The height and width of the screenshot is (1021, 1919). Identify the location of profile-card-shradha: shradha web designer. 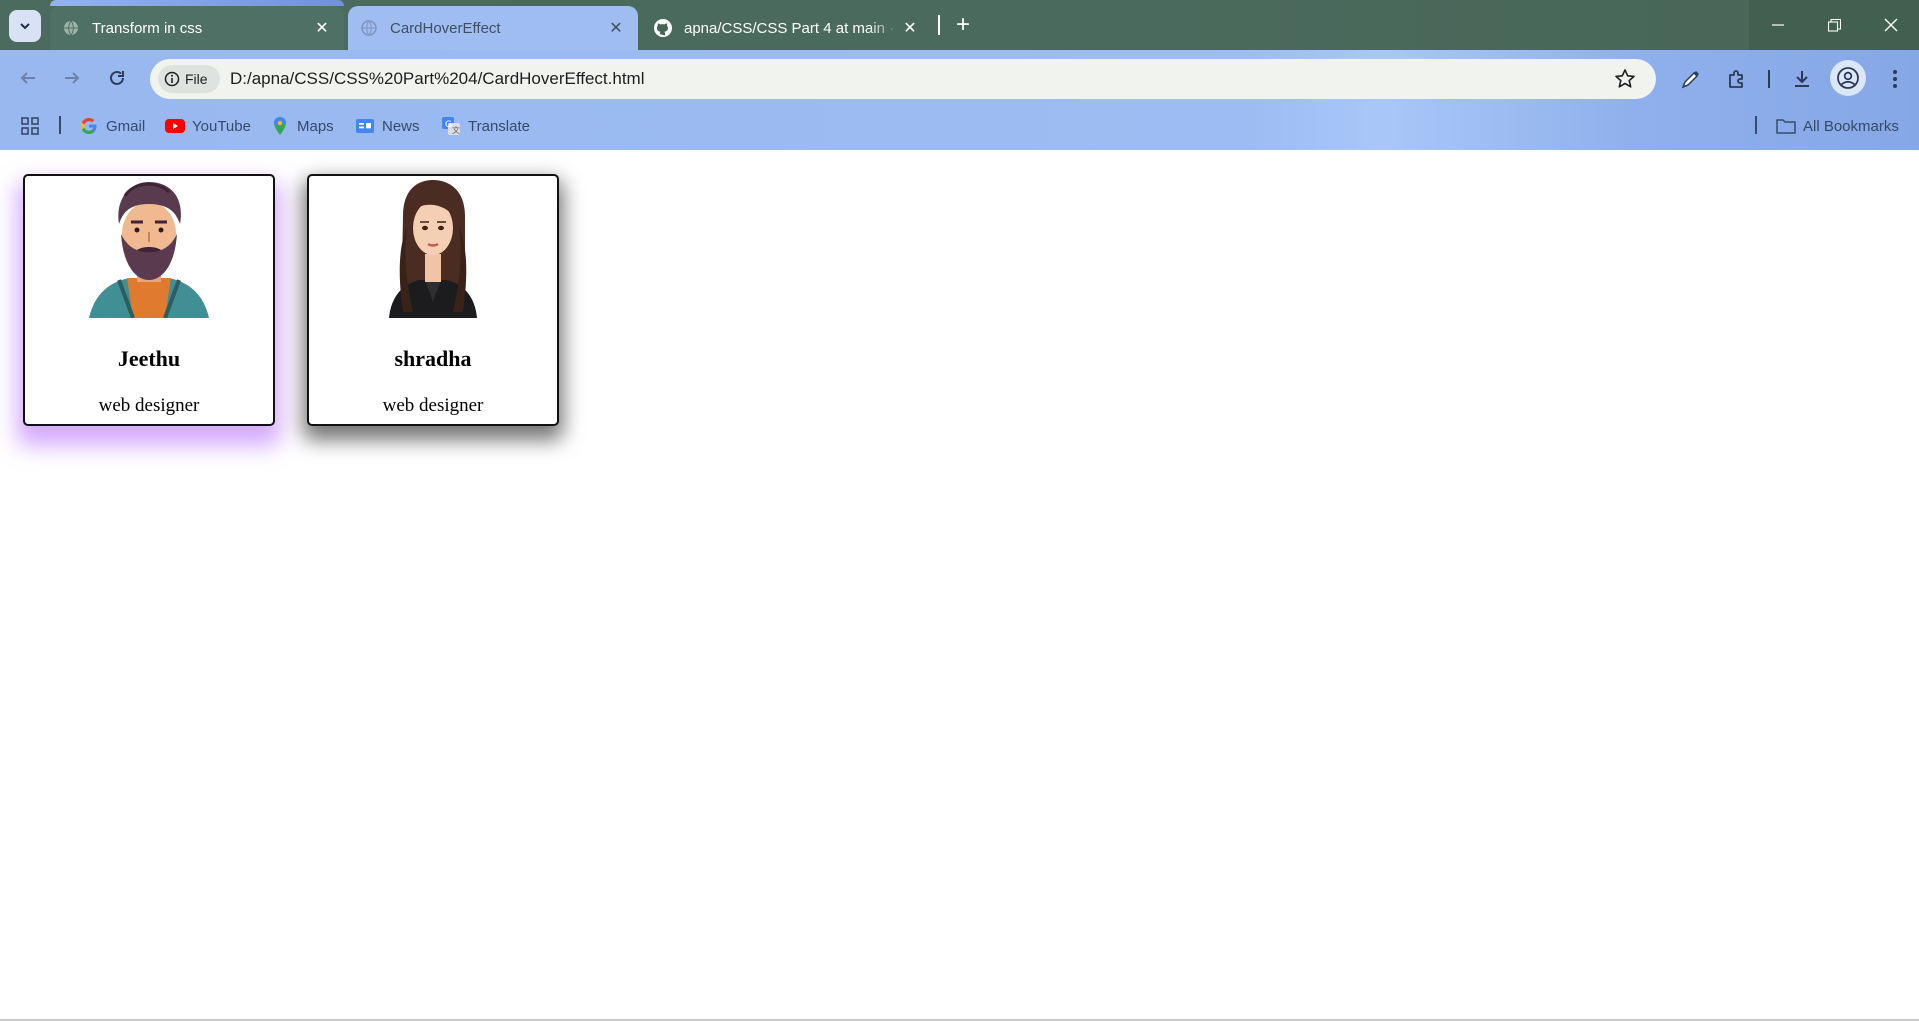
(433, 300).